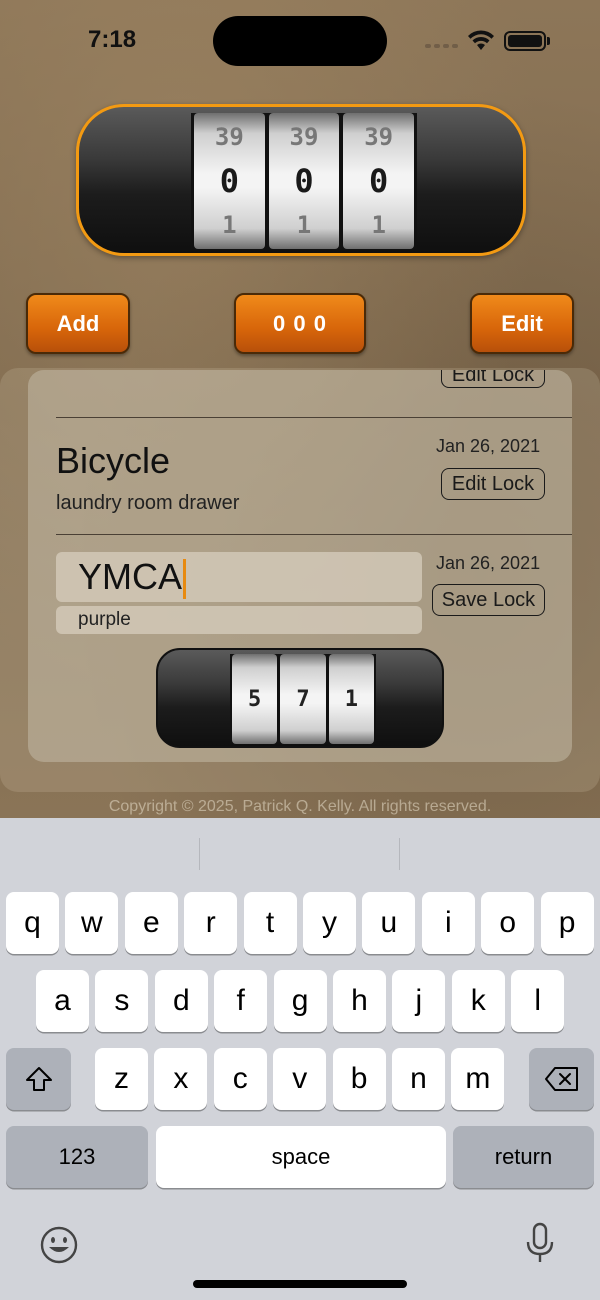 This screenshot has width=600, height=1300. Describe the element at coordinates (441, 46) in the screenshot. I see `cellular-signal-icon` at that location.